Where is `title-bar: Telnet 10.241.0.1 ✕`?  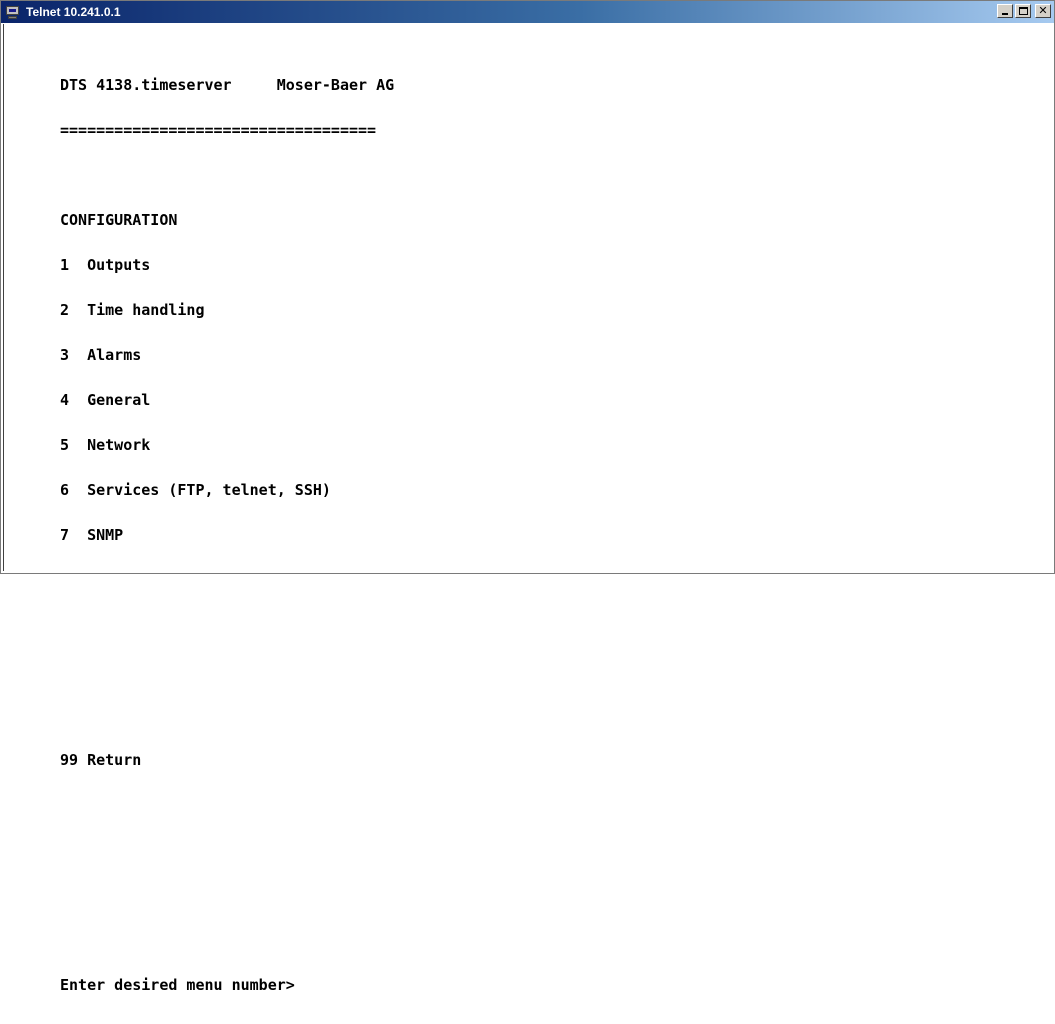 title-bar: Telnet 10.241.0.1 ✕ is located at coordinates (527, 12).